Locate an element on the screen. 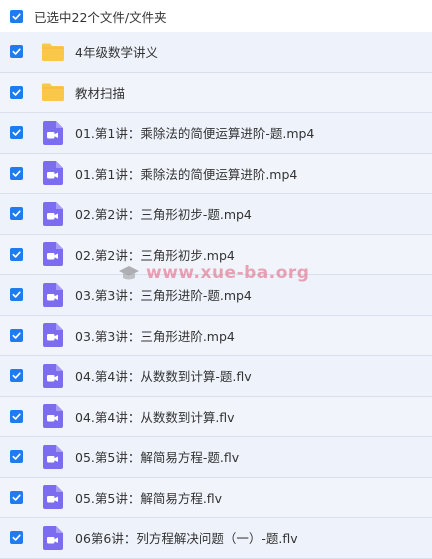  file-row: 02.第2讲：三角形初步.mp4 is located at coordinates (216, 254).